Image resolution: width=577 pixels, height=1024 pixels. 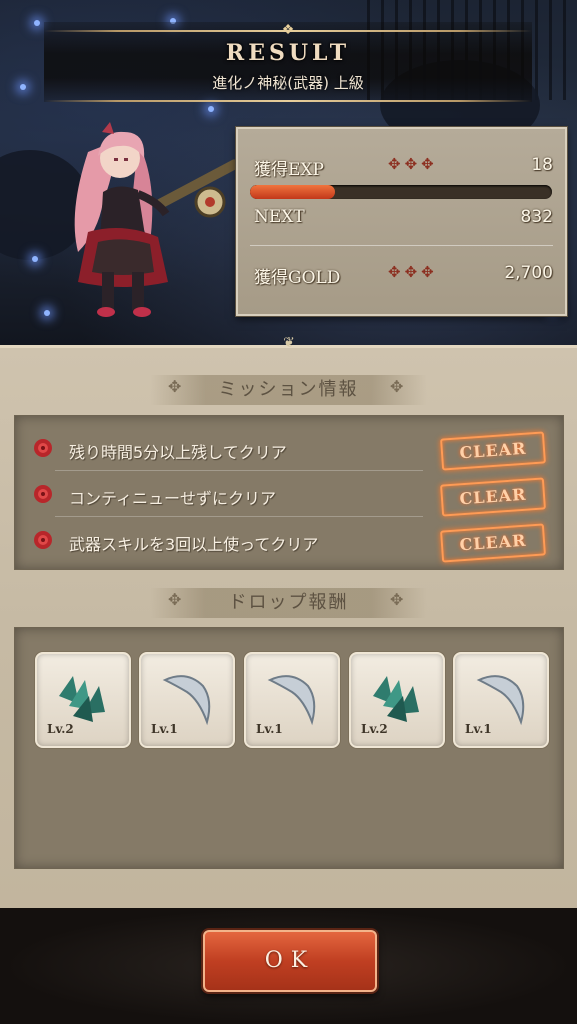 I want to click on parchment-ornament-icon: ❦, so click(x=289, y=343).